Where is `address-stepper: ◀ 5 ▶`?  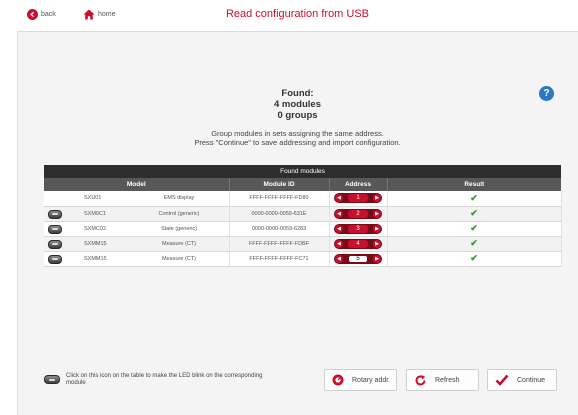
address-stepper: ◀ 5 ▶ is located at coordinates (358, 258).